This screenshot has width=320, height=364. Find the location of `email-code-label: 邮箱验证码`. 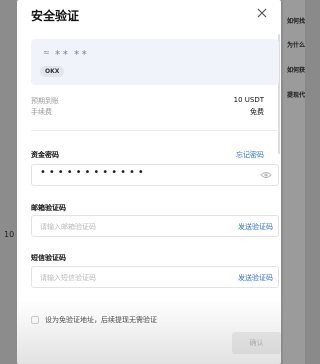

email-code-label: 邮箱验证码 is located at coordinates (48, 208).